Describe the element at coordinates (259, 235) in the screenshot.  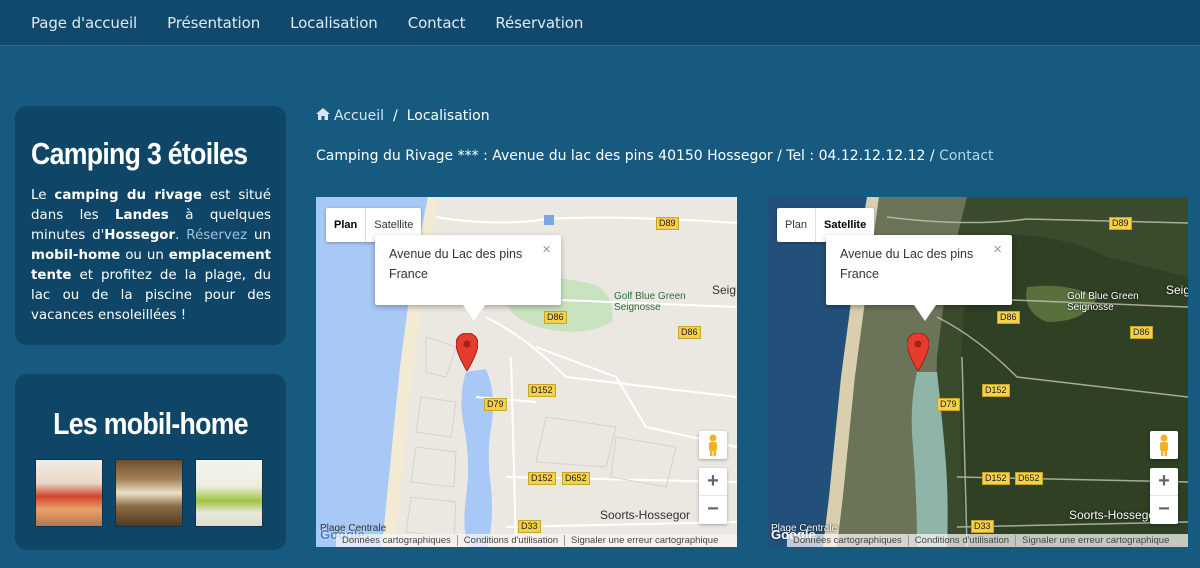
I see `desc-text: un` at that location.